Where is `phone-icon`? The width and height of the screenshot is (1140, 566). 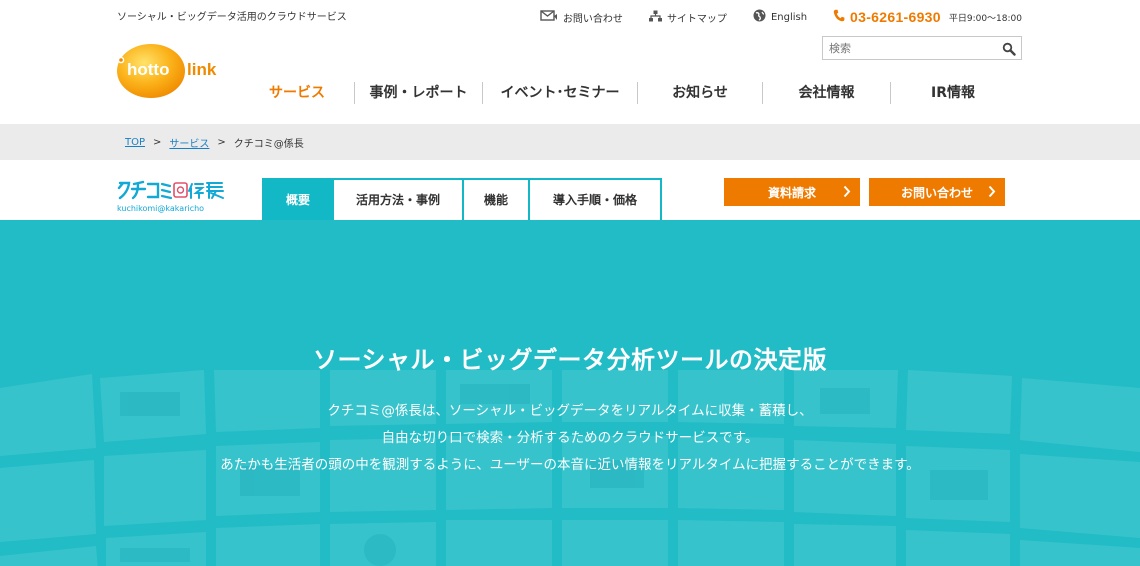
phone-icon is located at coordinates (839, 17).